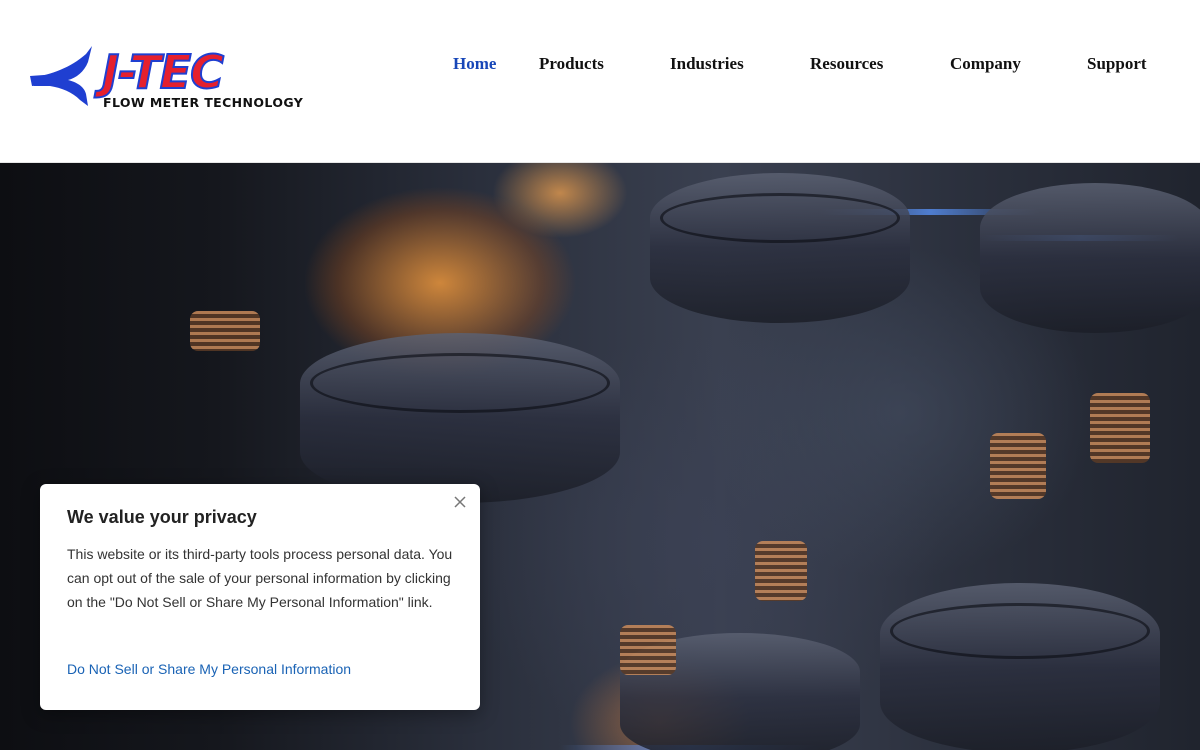 This screenshot has width=1200, height=750. I want to click on j-tec-logo: J-TEC FLOW METER TECHNOLOGY, so click(165, 79).